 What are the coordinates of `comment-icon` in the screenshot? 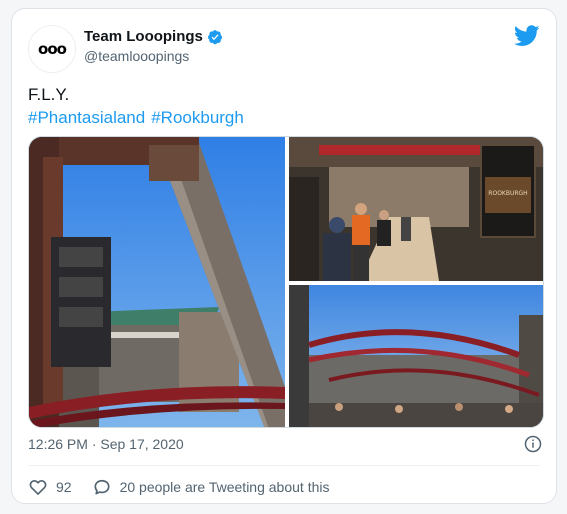 It's located at (102, 487).